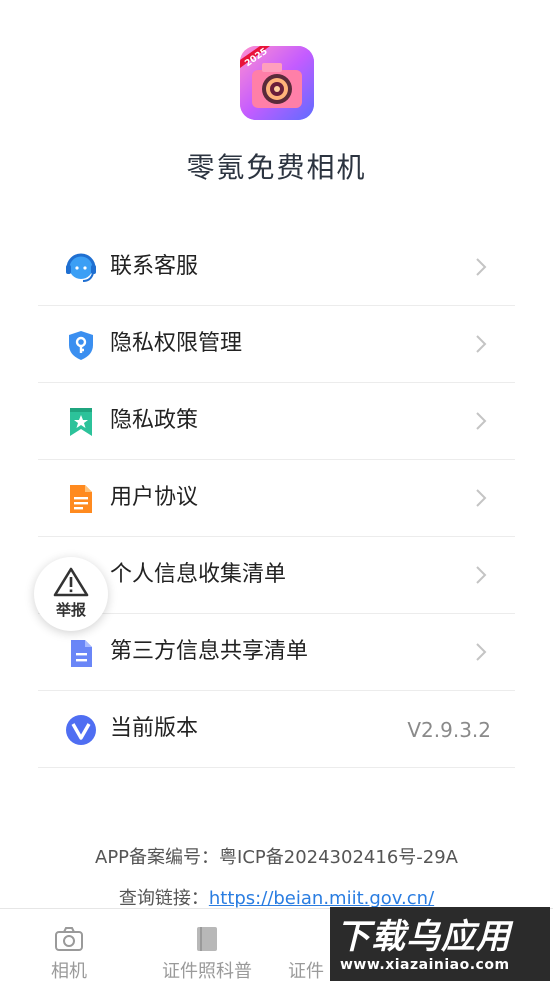  What do you see at coordinates (276, 344) in the screenshot?
I see `menu-item-privacy-permissions: 隐私权限管理` at bounding box center [276, 344].